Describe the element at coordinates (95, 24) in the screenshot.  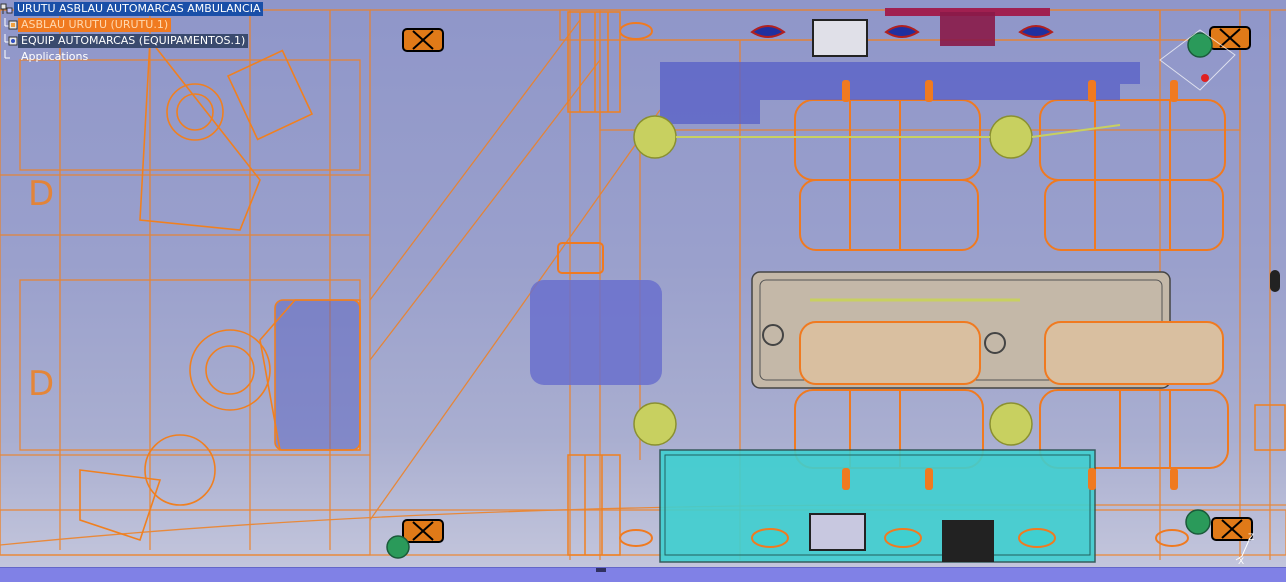
I see `tree-item-label: ASBLAU URUTU (URUTU.1)` at that location.